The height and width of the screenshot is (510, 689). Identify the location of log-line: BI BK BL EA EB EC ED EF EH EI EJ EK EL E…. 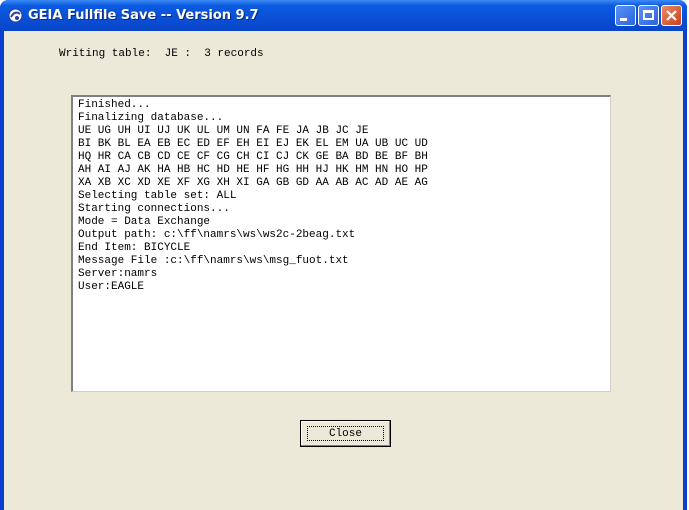
(253, 144).